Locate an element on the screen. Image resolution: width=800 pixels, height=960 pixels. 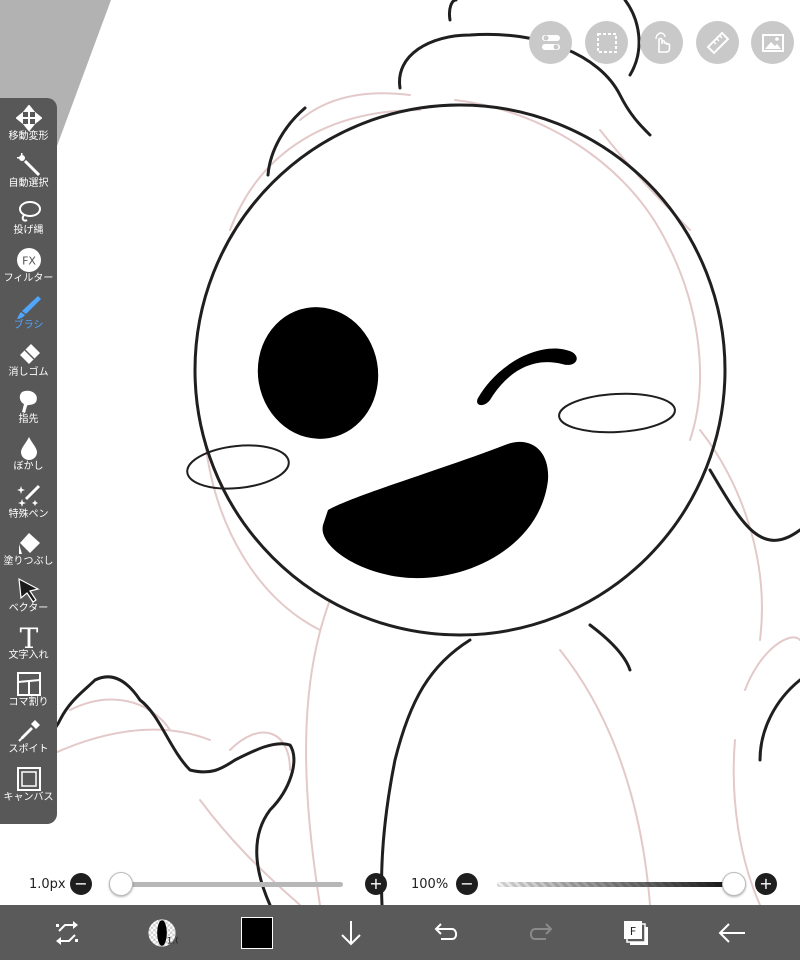
opacity-track is located at coordinates (615, 884).